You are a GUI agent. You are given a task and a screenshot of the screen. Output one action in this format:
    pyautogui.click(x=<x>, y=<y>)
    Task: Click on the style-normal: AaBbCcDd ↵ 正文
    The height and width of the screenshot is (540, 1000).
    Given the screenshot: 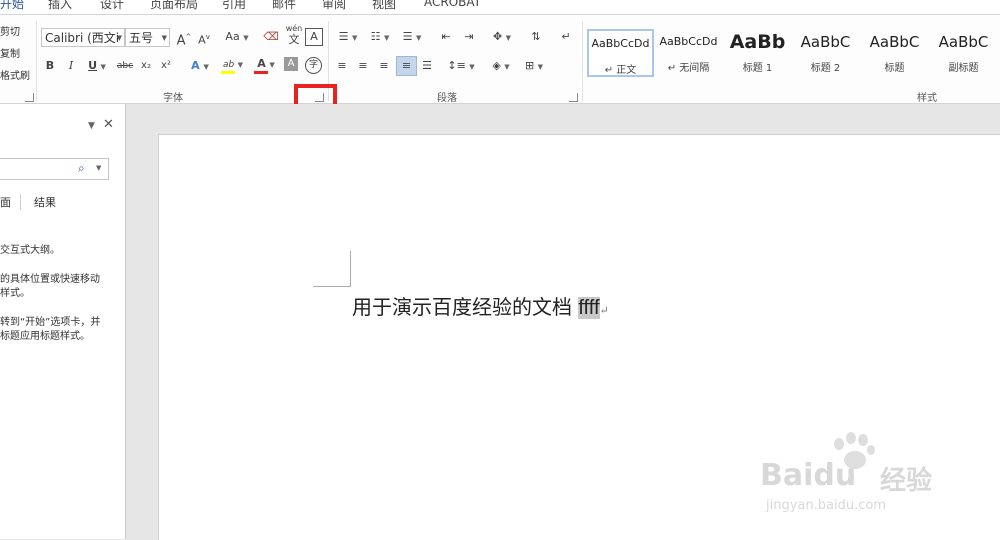 What is the action you would take?
    pyautogui.click(x=620, y=53)
    